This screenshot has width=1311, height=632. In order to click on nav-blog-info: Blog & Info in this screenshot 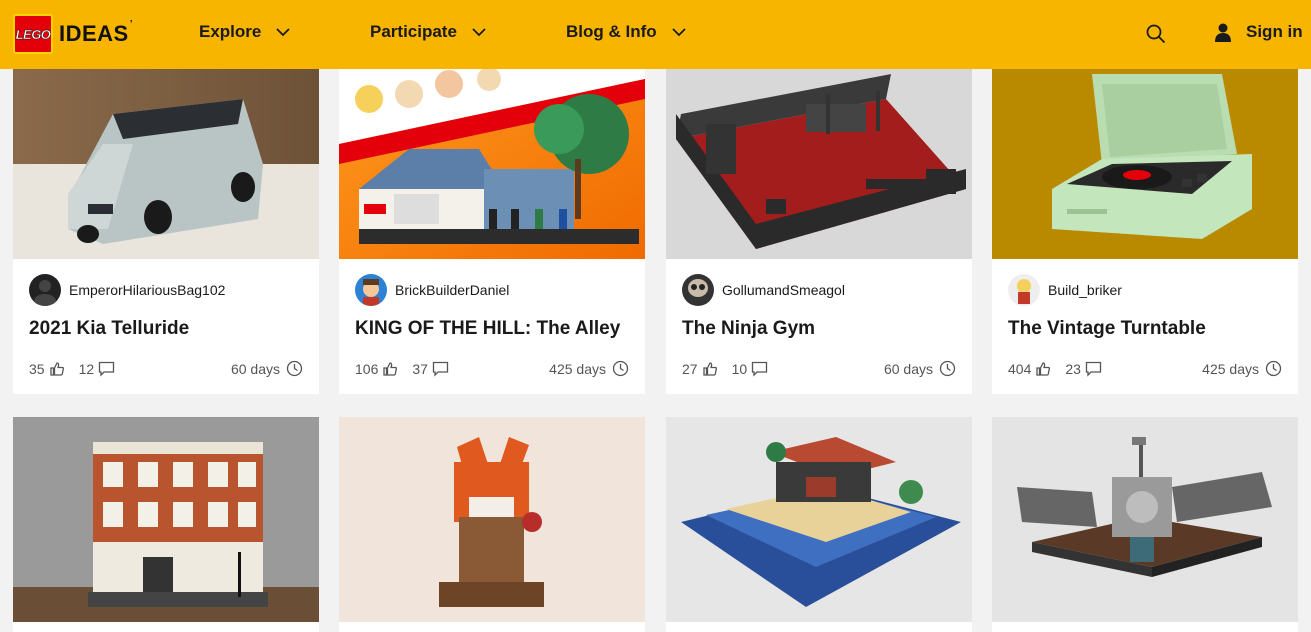, I will do `click(626, 32)`.